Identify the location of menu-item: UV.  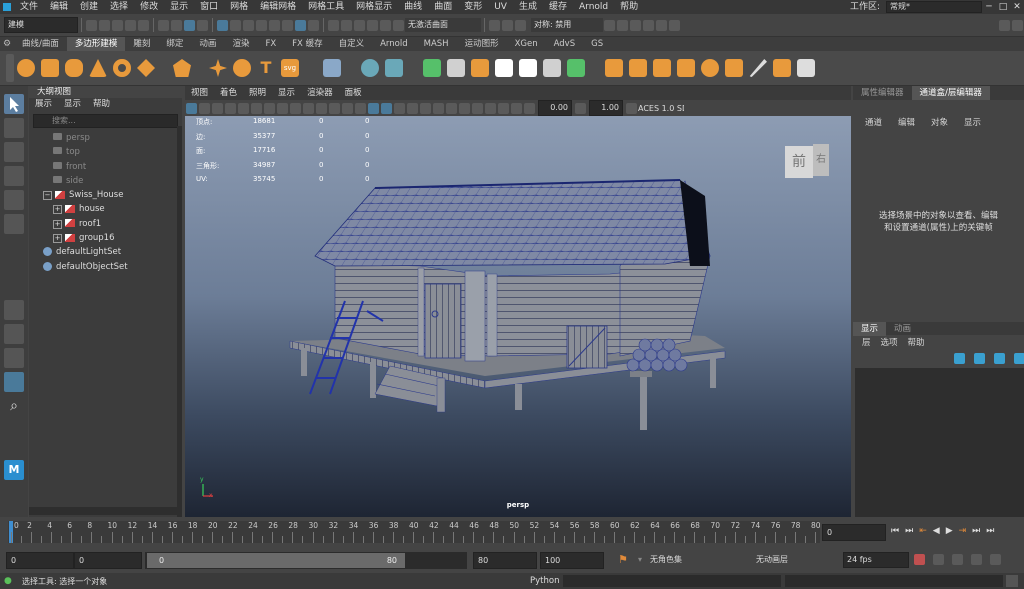
(500, 7).